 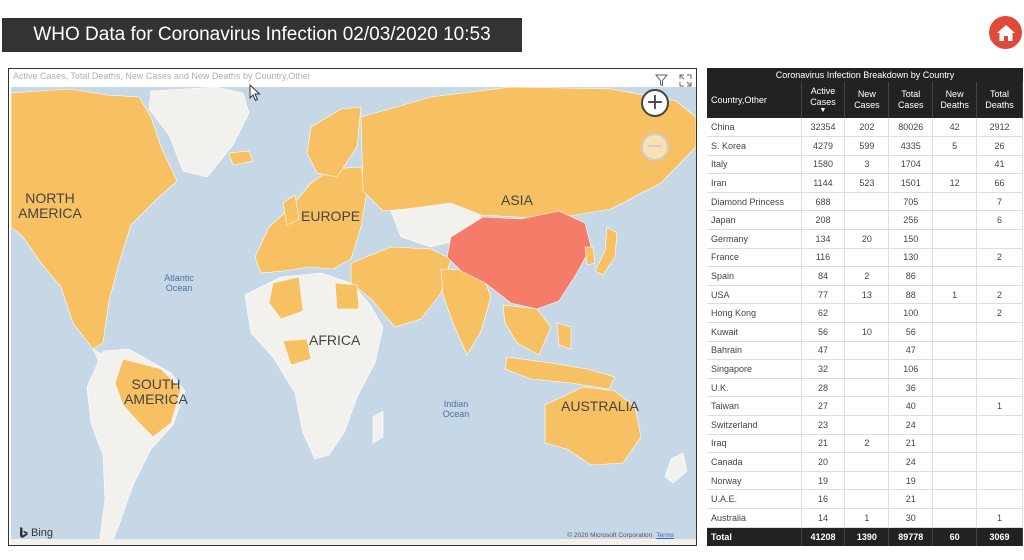 I want to click on cell-country: Iraq, so click(x=754, y=444).